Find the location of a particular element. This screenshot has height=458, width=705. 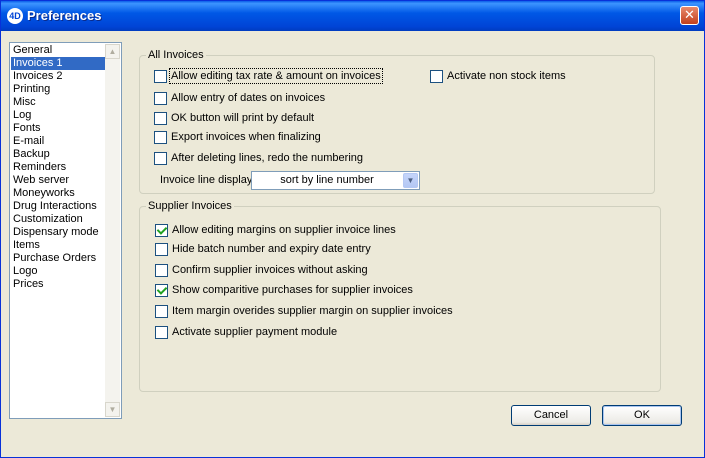

option-activate-non-stock-items: Activate non stock items is located at coordinates (498, 76).